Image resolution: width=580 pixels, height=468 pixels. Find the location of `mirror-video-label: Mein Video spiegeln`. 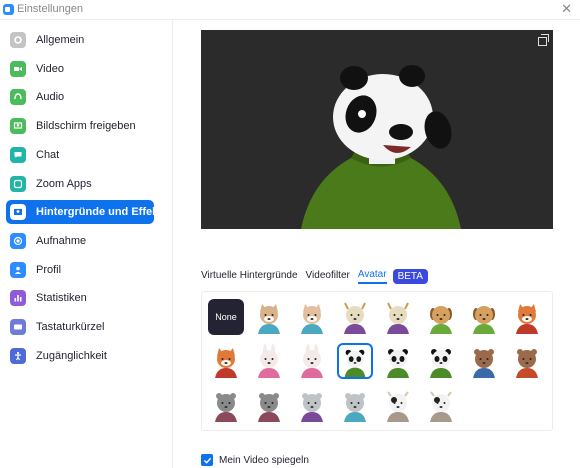

mirror-video-label: Mein Video spiegeln is located at coordinates (264, 460).